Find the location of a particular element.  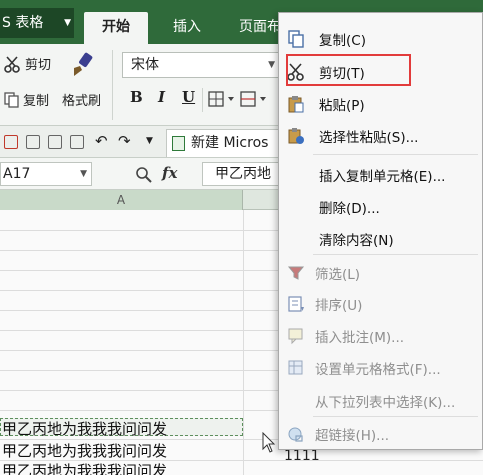

format-painter-button: 格式刷 is located at coordinates (81, 99).